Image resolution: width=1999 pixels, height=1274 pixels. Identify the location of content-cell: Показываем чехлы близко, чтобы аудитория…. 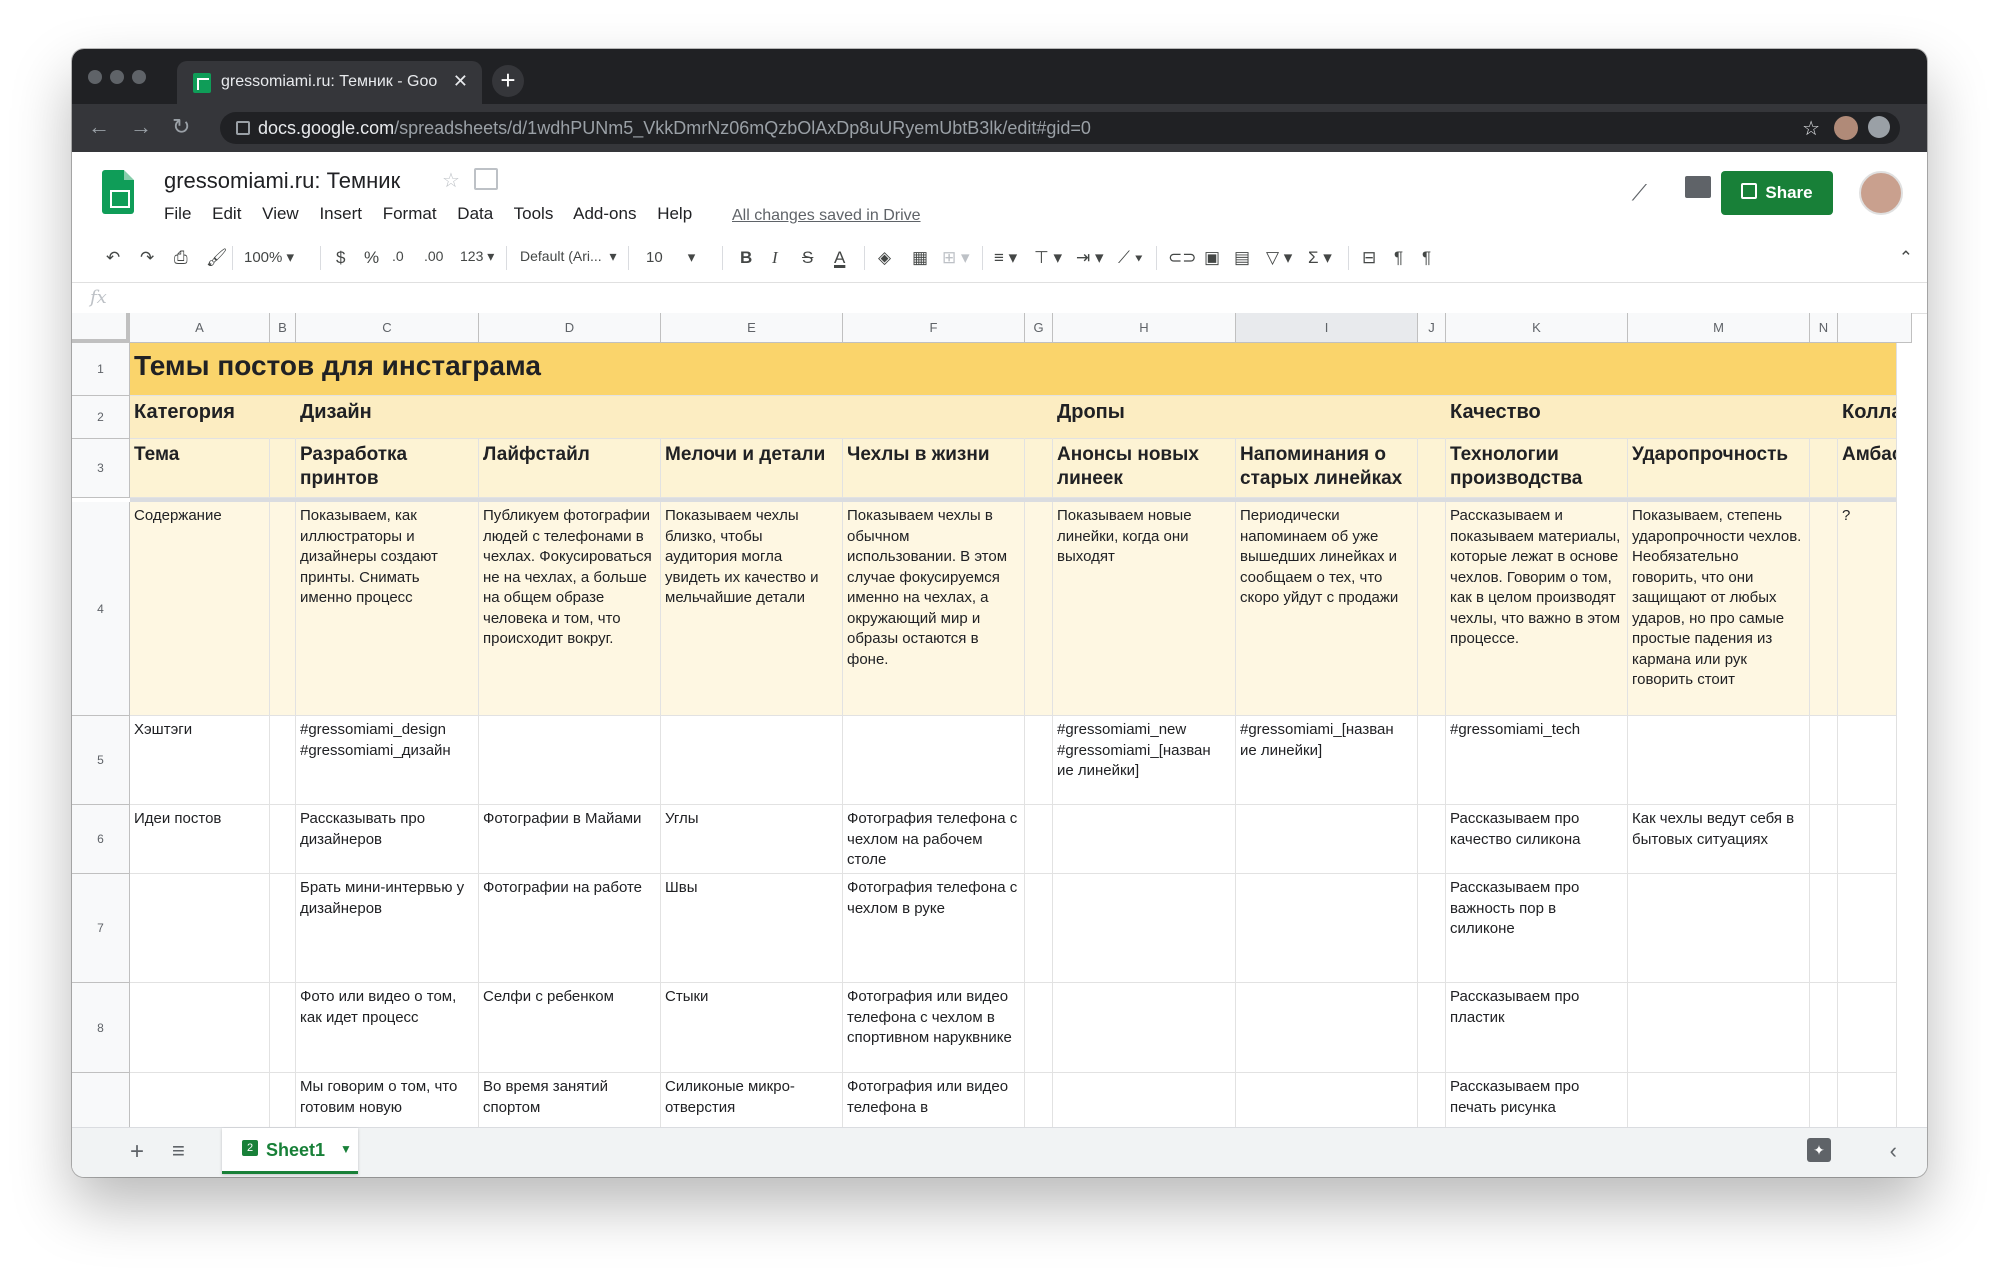
(752, 609).